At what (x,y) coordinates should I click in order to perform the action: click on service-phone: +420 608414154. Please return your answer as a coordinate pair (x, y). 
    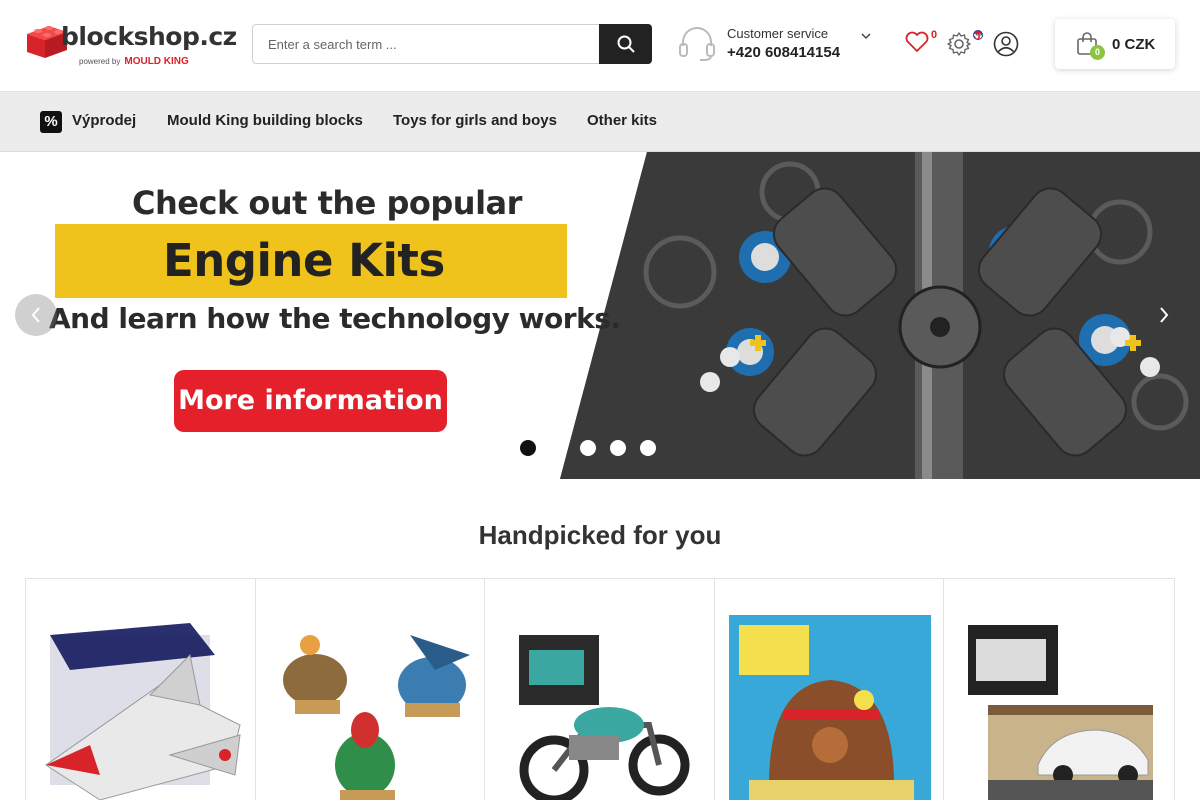
    Looking at the image, I should click on (783, 52).